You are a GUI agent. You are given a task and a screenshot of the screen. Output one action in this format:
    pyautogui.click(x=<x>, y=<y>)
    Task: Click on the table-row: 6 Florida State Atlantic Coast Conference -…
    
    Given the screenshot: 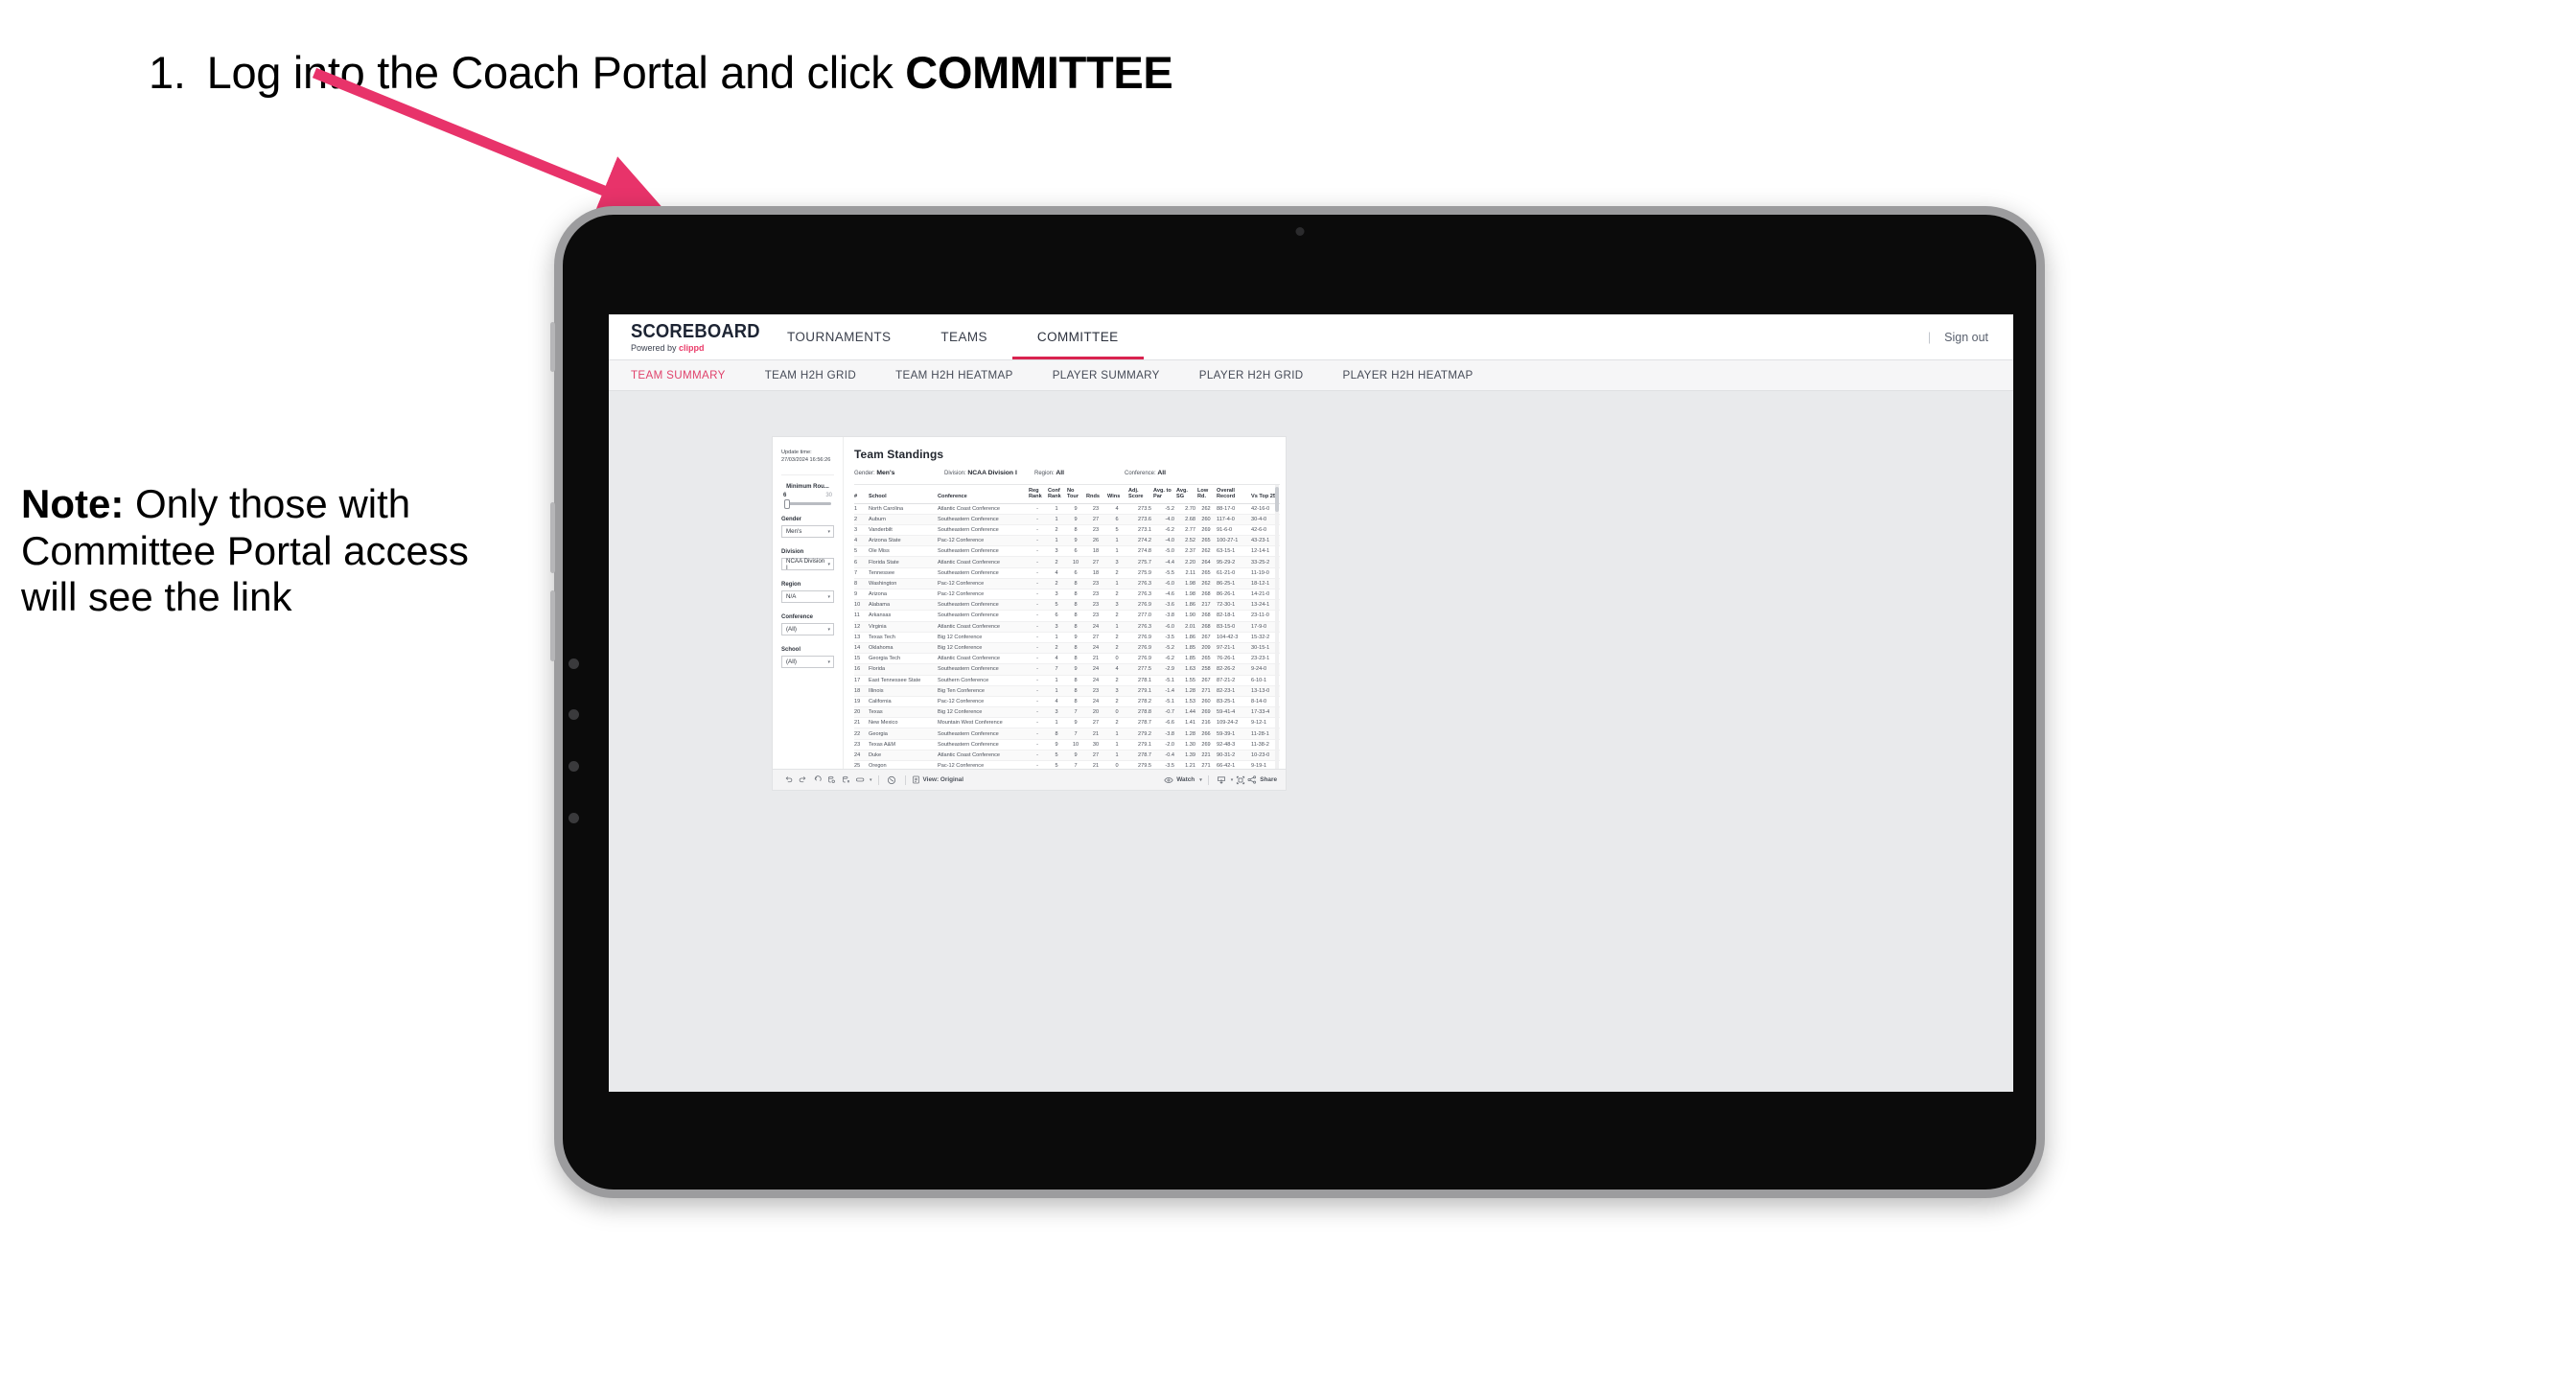 What is the action you would take?
    pyautogui.click(x=1067, y=562)
    